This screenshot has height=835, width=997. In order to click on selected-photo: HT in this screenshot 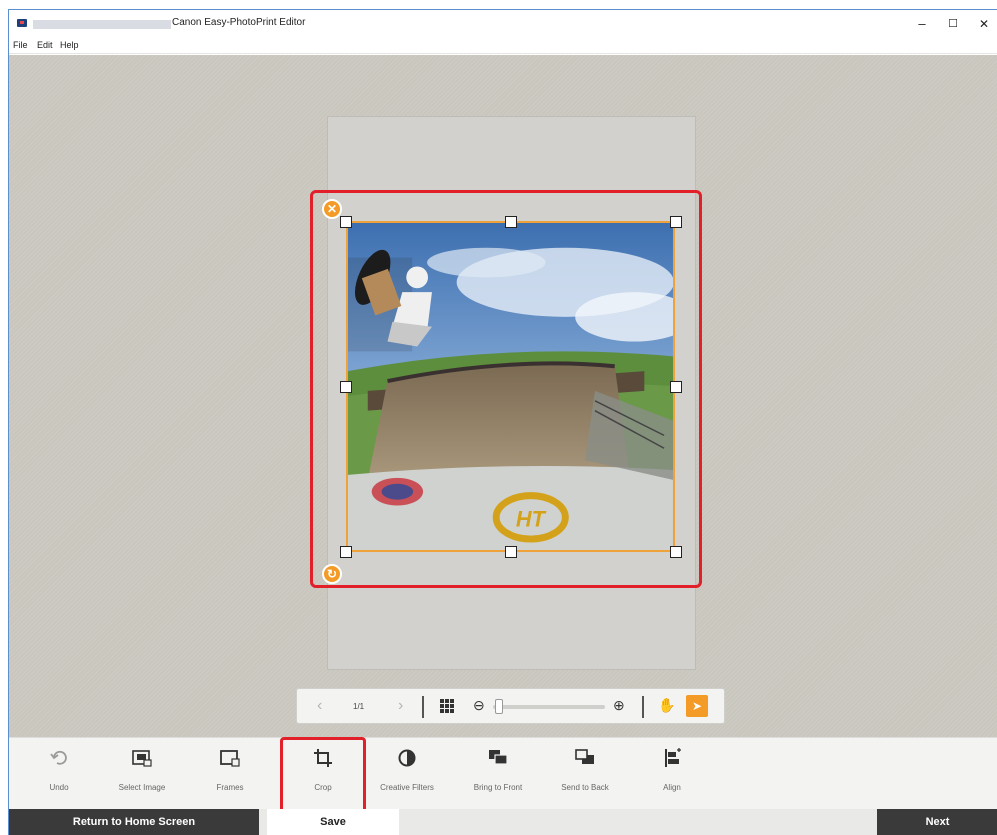, I will do `click(510, 386)`.